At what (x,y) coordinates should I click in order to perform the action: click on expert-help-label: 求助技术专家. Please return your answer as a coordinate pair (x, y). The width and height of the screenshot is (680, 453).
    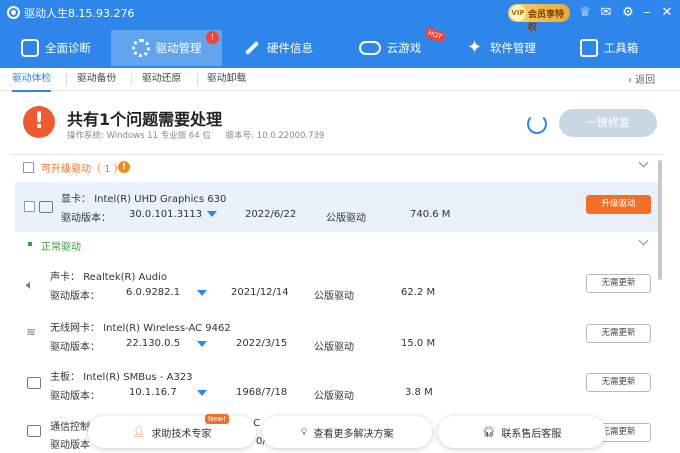
    Looking at the image, I should click on (181, 434).